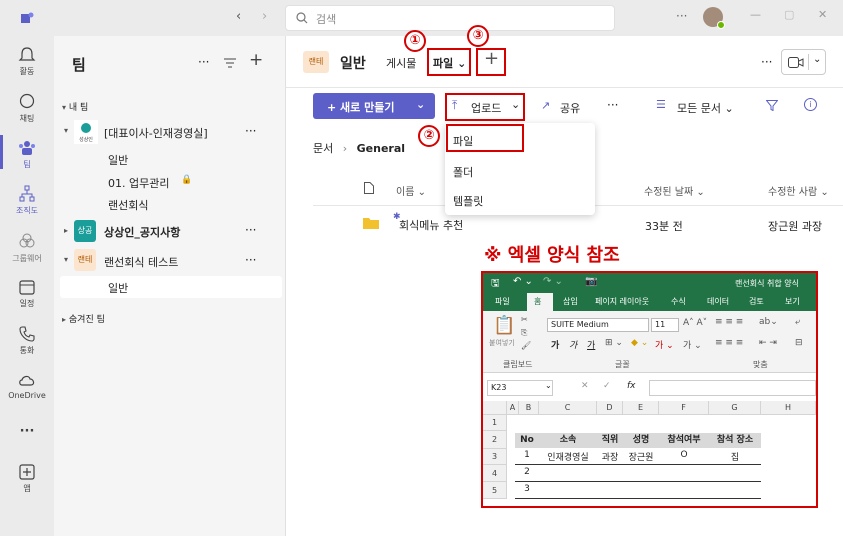 This screenshot has width=843, height=536. Describe the element at coordinates (463, 172) in the screenshot. I see `menu-item-folder: 폴더` at that location.